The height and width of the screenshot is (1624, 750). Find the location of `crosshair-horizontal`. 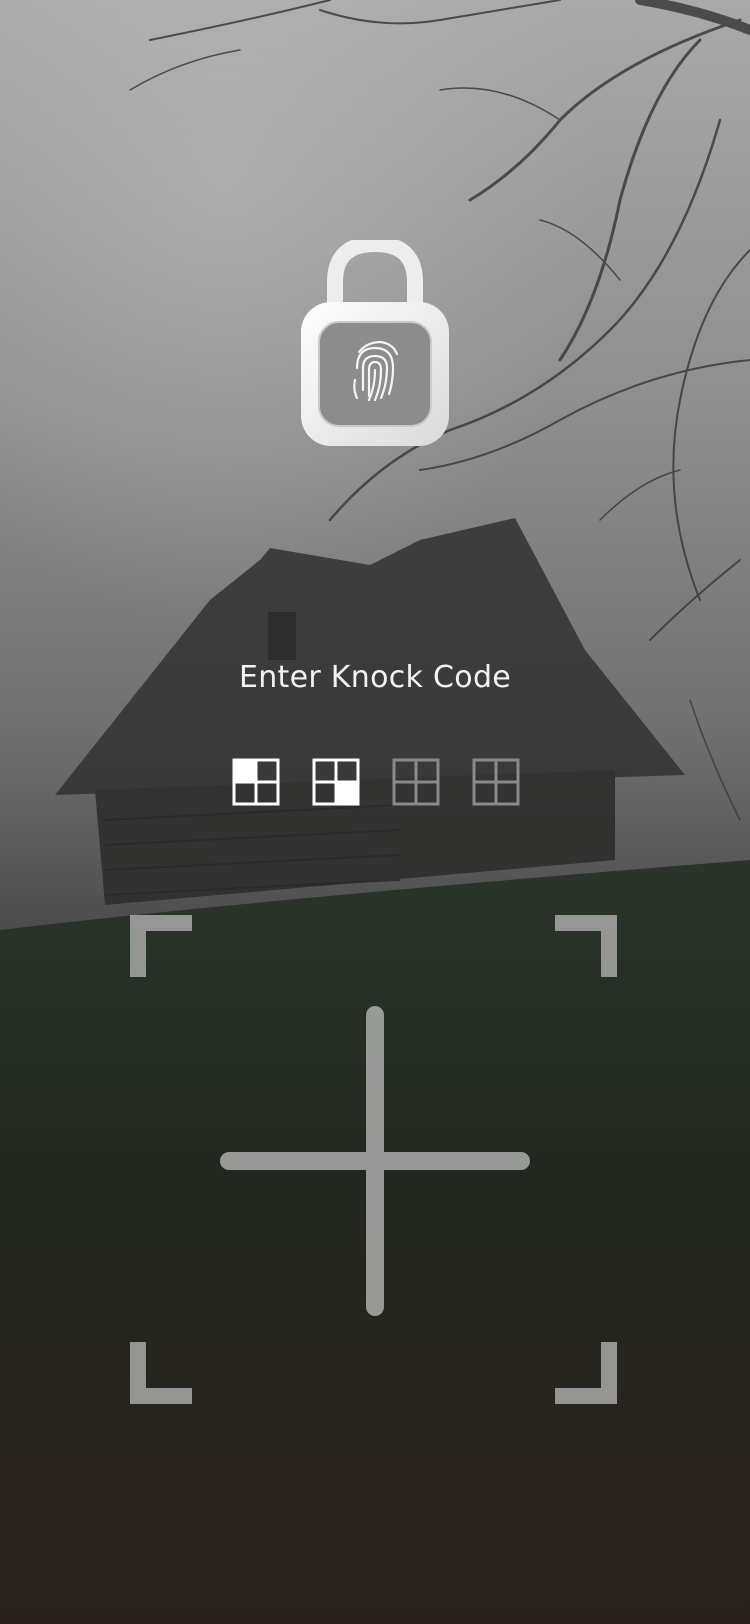

crosshair-horizontal is located at coordinates (375, 1161).